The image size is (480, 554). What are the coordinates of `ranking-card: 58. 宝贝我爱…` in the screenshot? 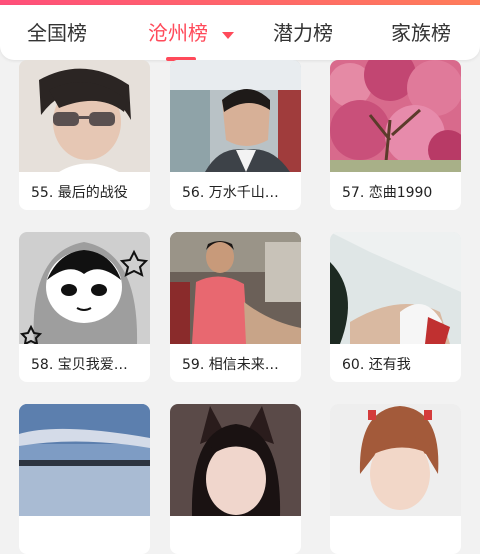 It's located at (84, 307).